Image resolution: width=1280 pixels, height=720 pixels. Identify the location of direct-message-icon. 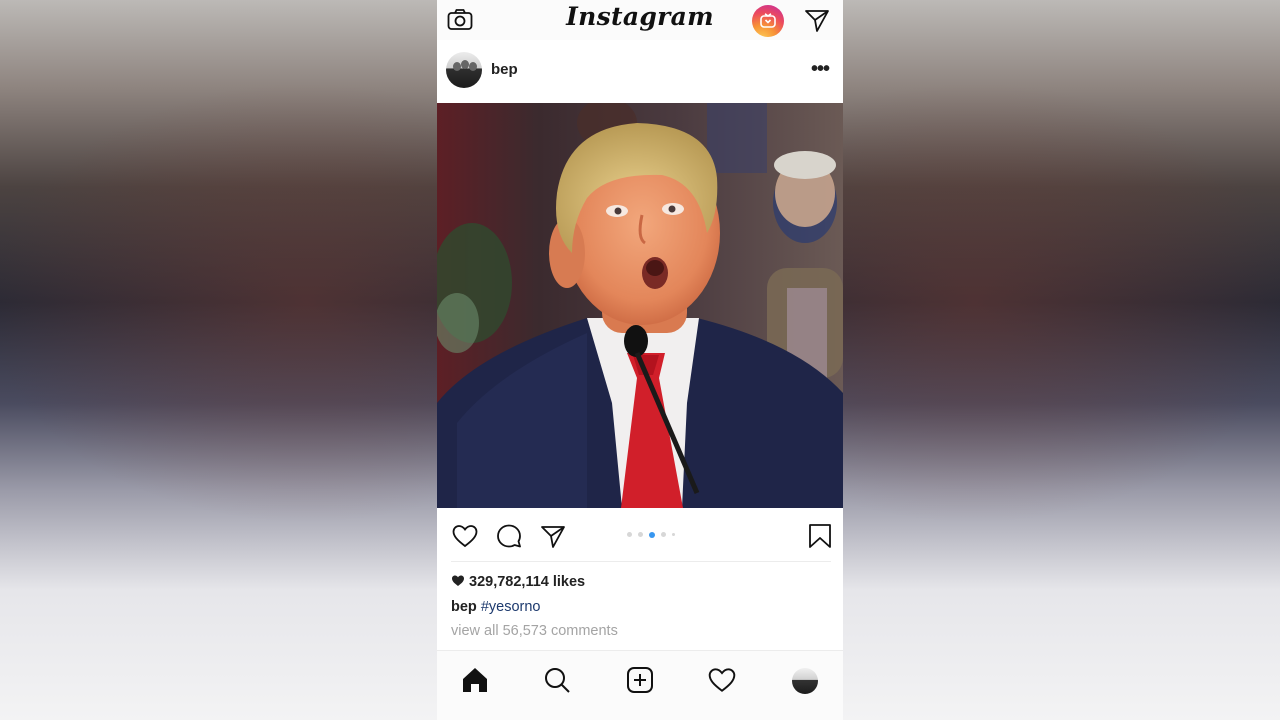
(817, 20).